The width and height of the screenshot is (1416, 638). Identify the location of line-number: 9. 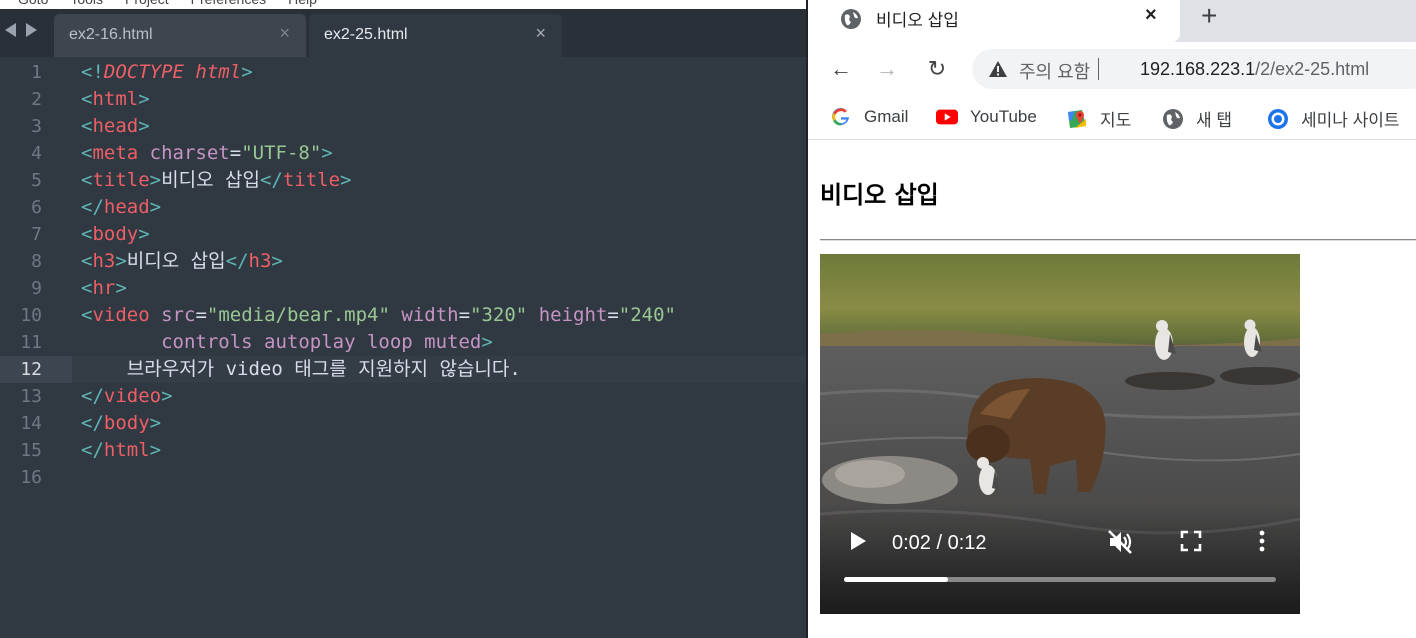
(36, 288).